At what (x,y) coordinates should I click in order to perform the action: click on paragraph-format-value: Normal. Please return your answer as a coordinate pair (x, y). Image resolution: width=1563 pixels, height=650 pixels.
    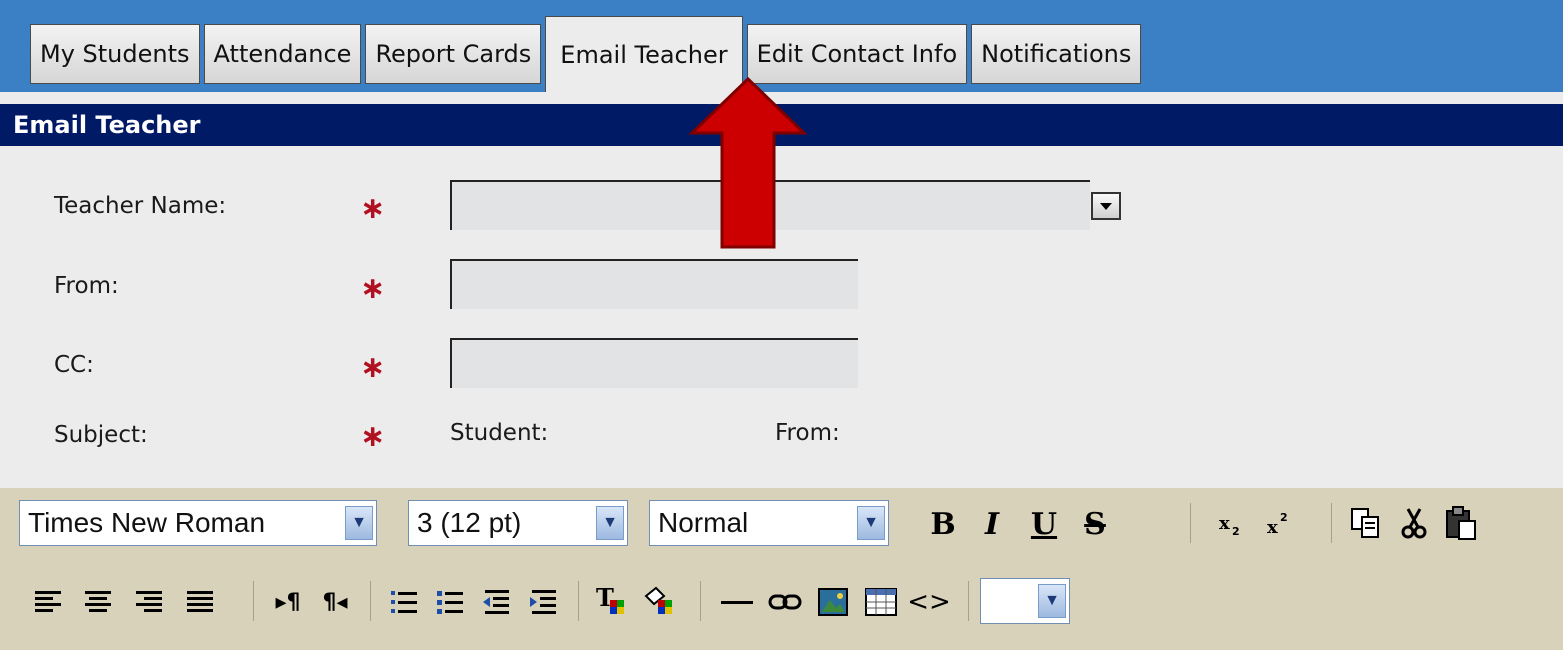
    Looking at the image, I should click on (703, 522).